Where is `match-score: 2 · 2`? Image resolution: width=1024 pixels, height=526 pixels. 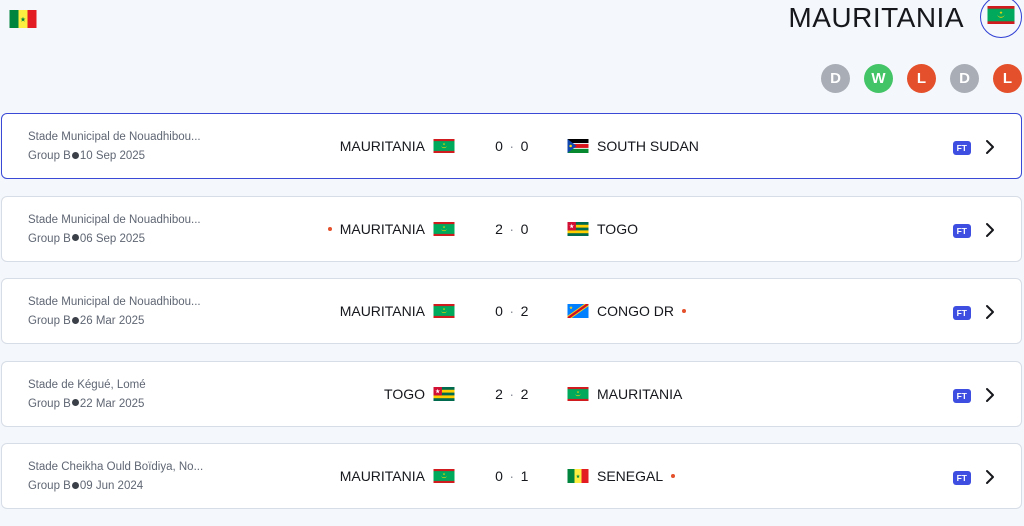
match-score: 2 · 2 is located at coordinates (512, 394).